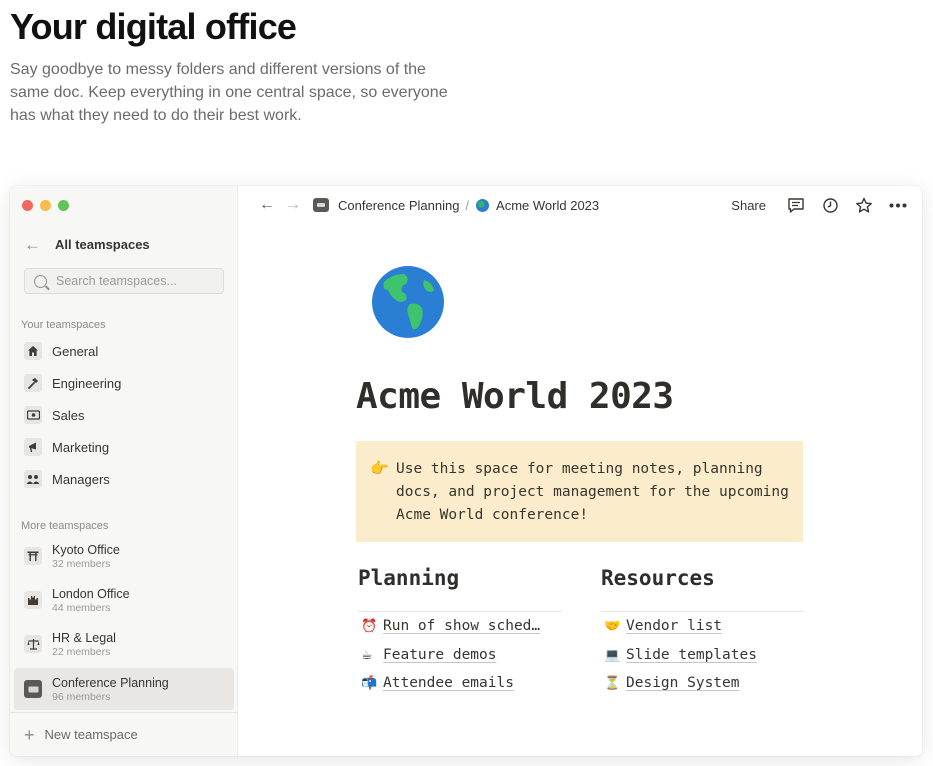 The height and width of the screenshot is (766, 933). Describe the element at coordinates (63, 325) in the screenshot. I see `your-teamspaces-label: Your teamspaces` at that location.